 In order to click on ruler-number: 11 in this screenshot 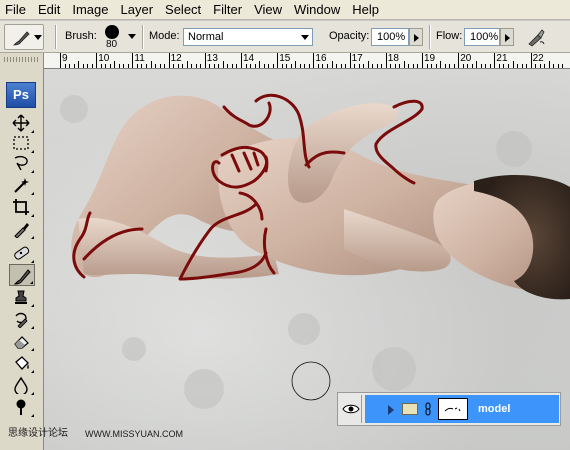, I will do `click(139, 58)`.